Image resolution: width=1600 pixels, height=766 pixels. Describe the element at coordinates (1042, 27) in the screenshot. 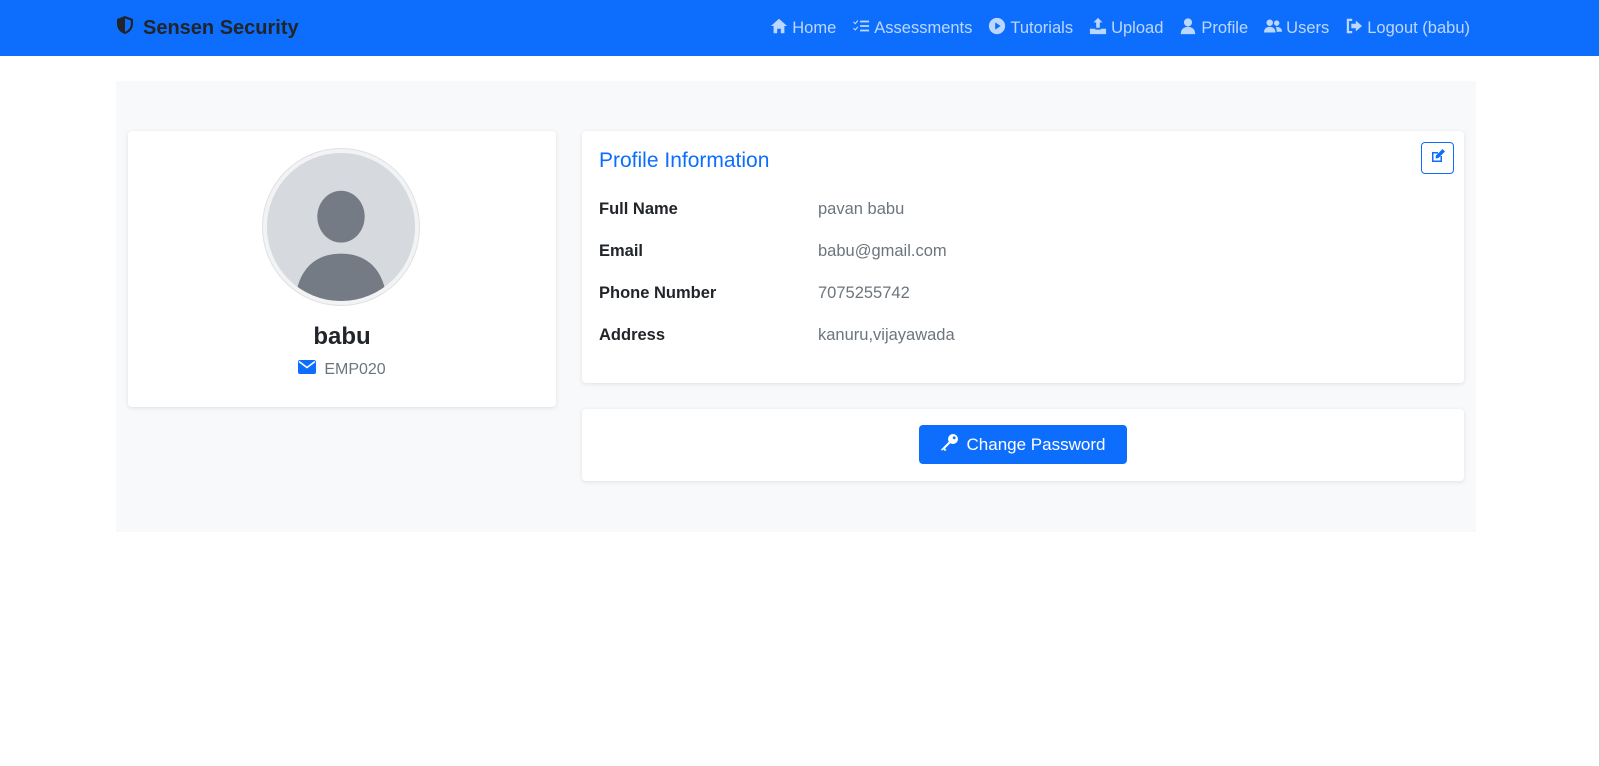

I see `nav-tutorials-label: Tutorials` at that location.